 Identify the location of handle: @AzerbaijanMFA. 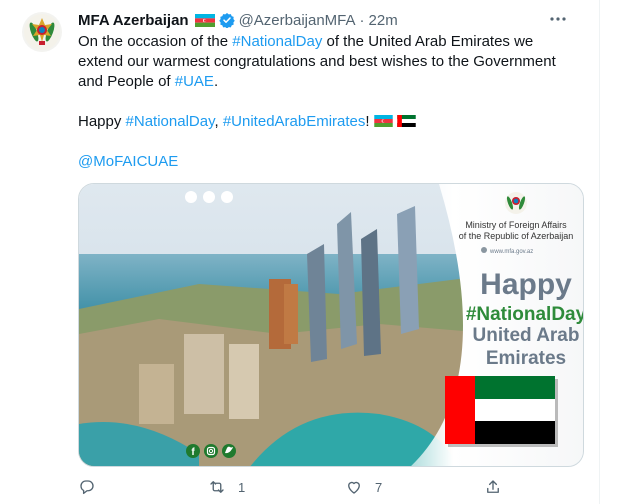
(297, 20).